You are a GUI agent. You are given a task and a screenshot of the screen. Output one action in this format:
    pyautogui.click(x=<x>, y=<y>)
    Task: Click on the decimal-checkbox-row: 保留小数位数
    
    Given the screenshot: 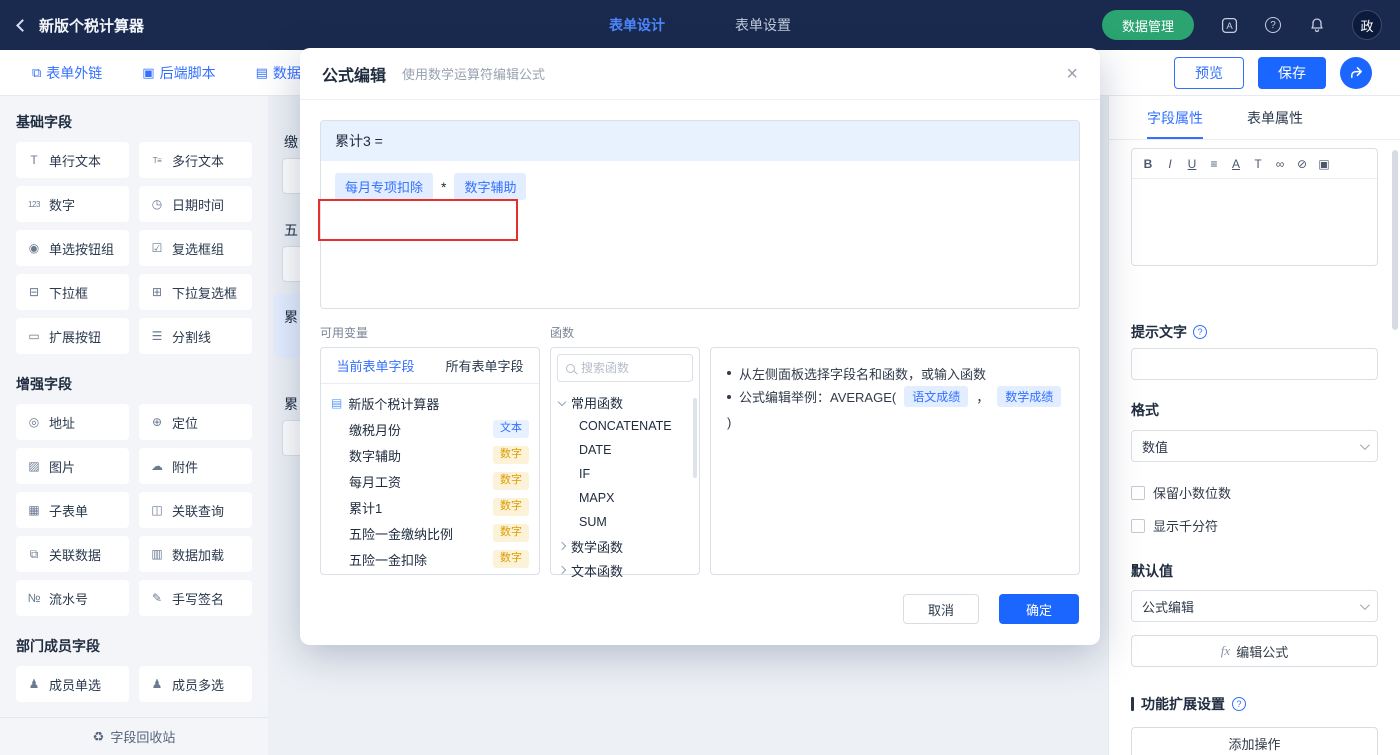 What is the action you would take?
    pyautogui.click(x=1254, y=492)
    